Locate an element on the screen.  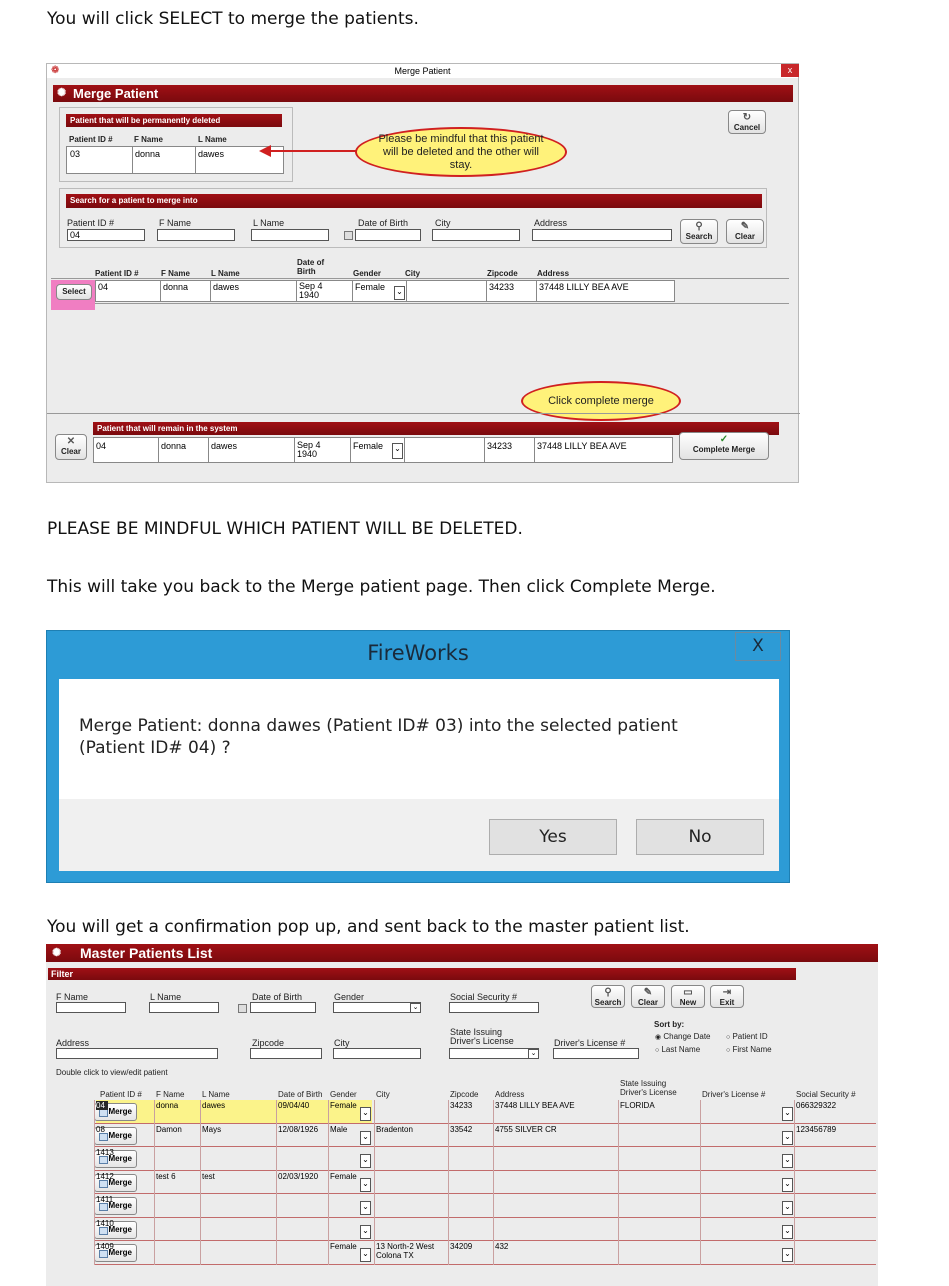
dob-filter-input is located at coordinates (283, 1007).